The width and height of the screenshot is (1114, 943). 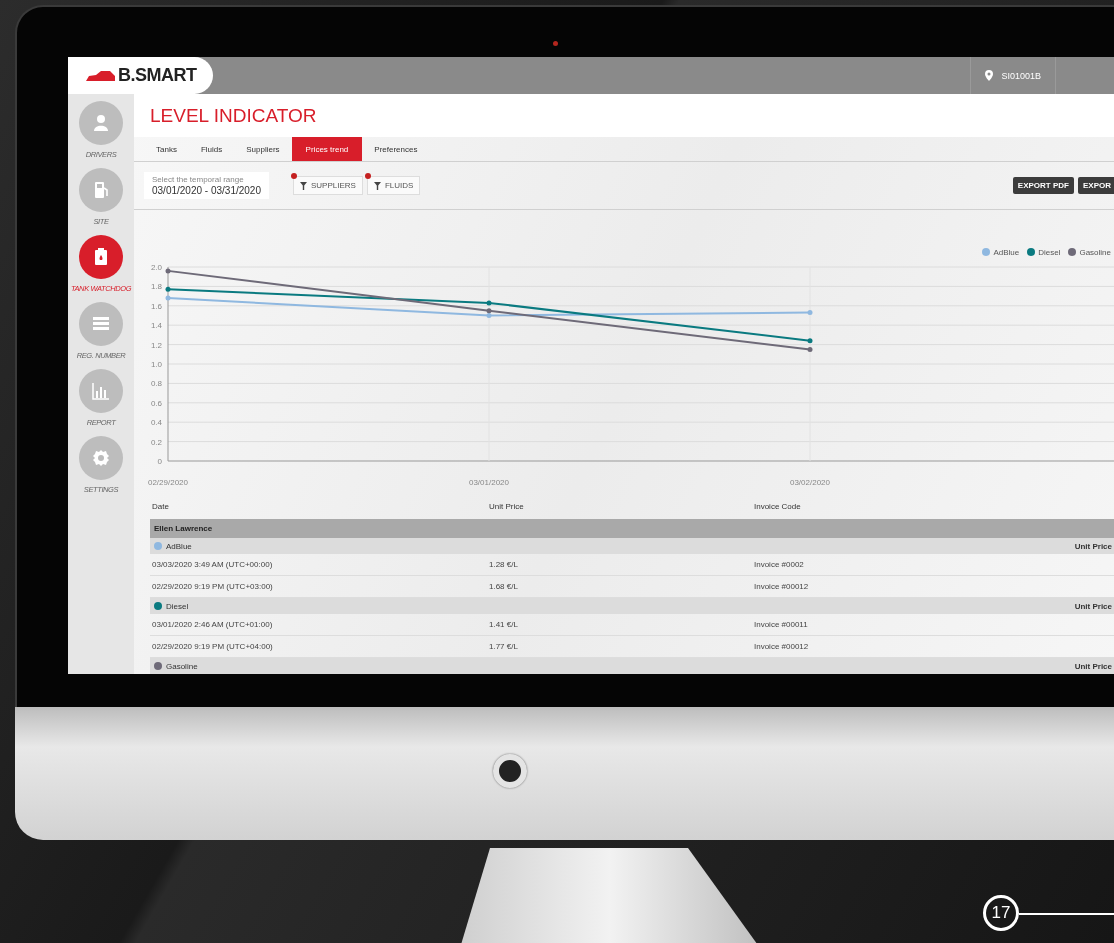 I want to click on tab: Fluids, so click(x=211, y=149).